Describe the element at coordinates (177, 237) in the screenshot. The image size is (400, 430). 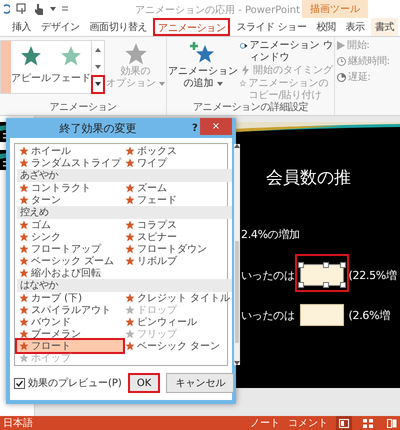
I see `effect-item: スピナー` at that location.